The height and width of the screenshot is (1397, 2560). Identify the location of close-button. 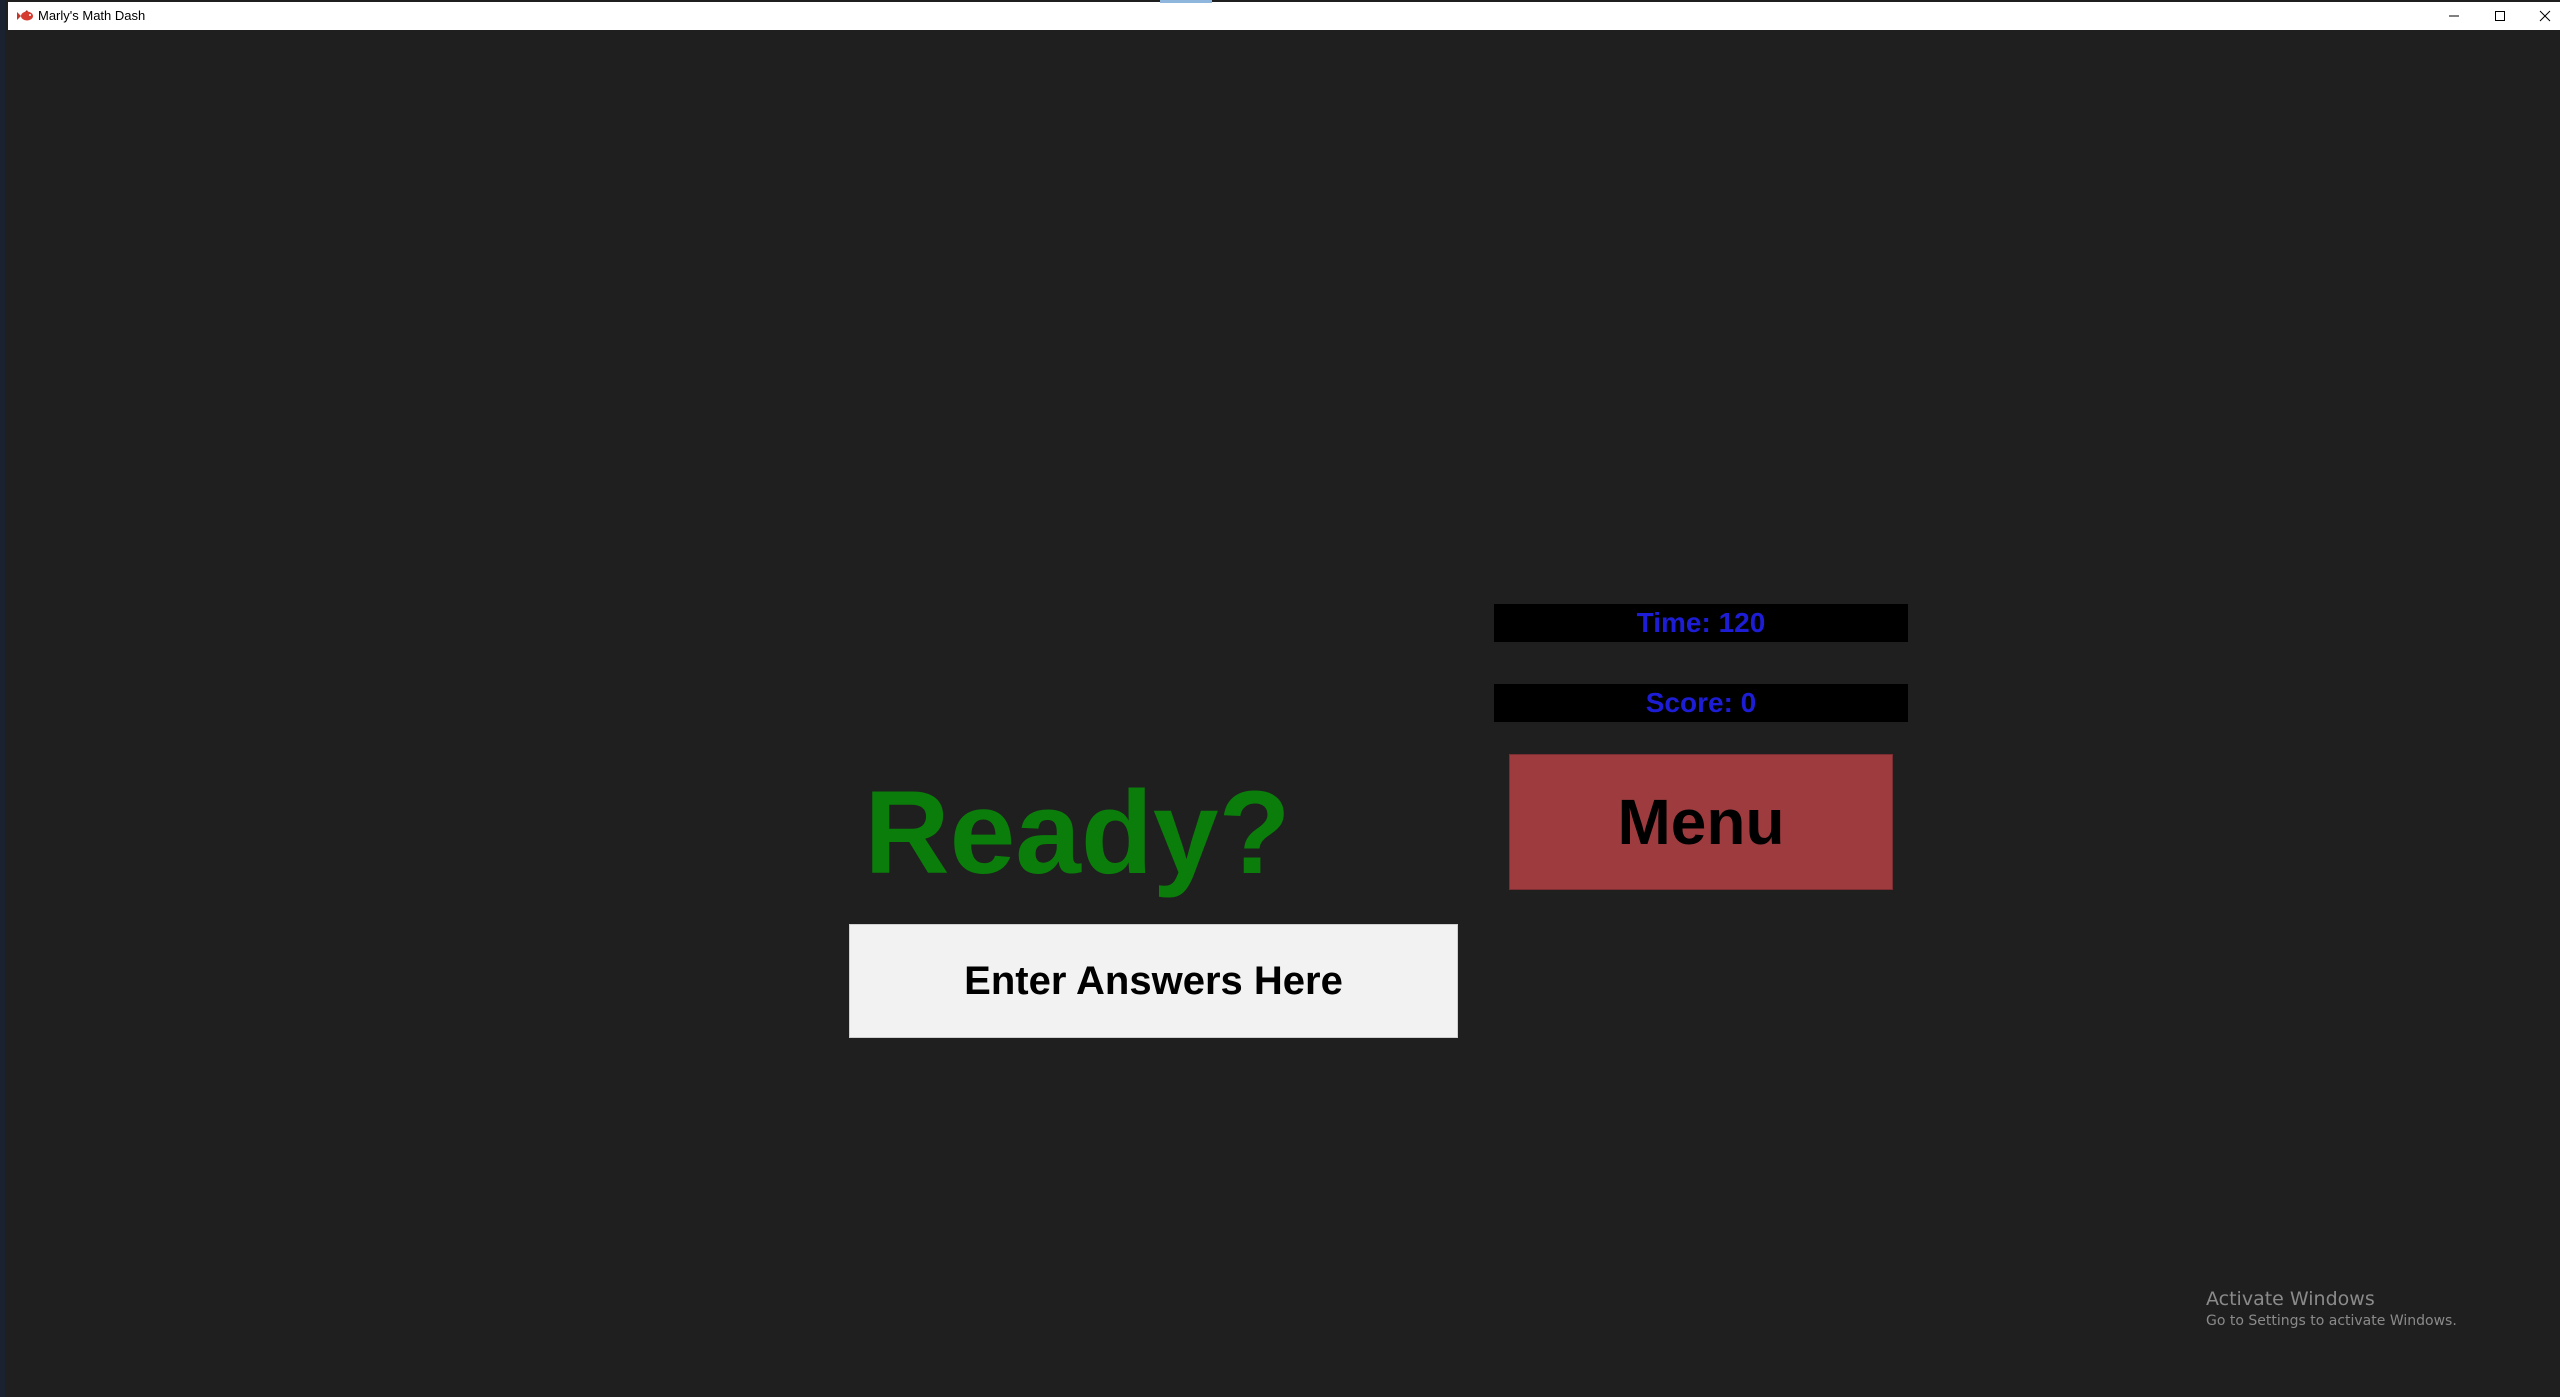
(2541, 16).